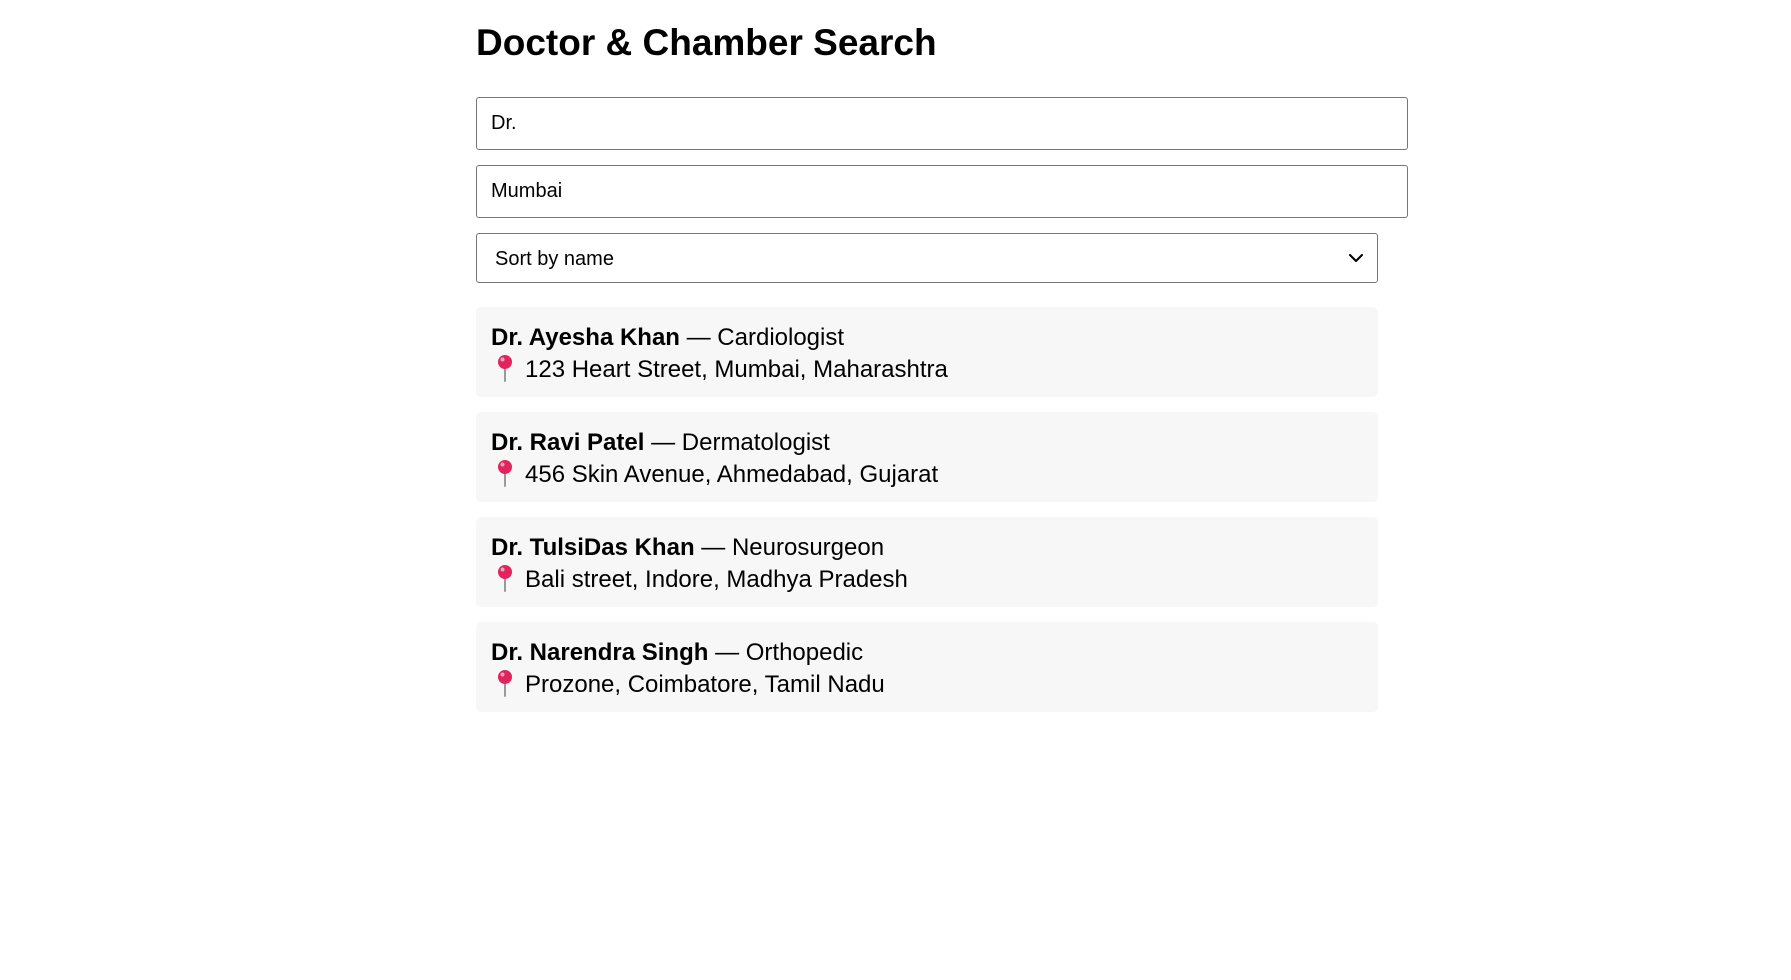 The height and width of the screenshot is (980, 1791). I want to click on chevron-down-icon, so click(1356, 258).